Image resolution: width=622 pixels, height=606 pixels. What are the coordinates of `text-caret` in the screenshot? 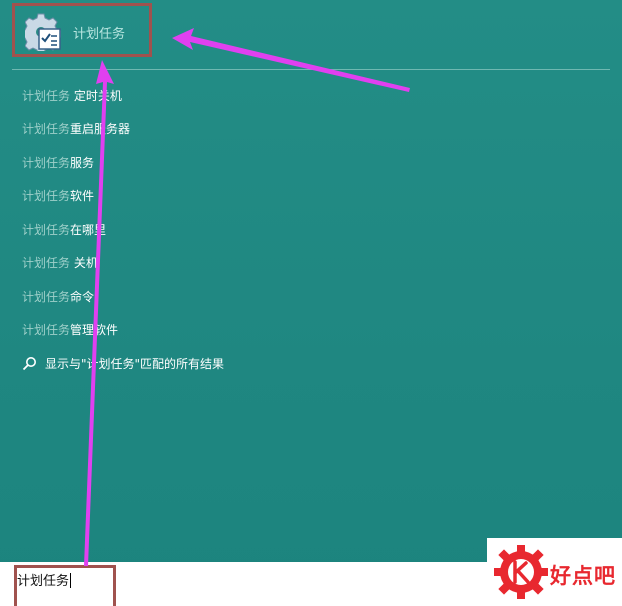 It's located at (71, 580).